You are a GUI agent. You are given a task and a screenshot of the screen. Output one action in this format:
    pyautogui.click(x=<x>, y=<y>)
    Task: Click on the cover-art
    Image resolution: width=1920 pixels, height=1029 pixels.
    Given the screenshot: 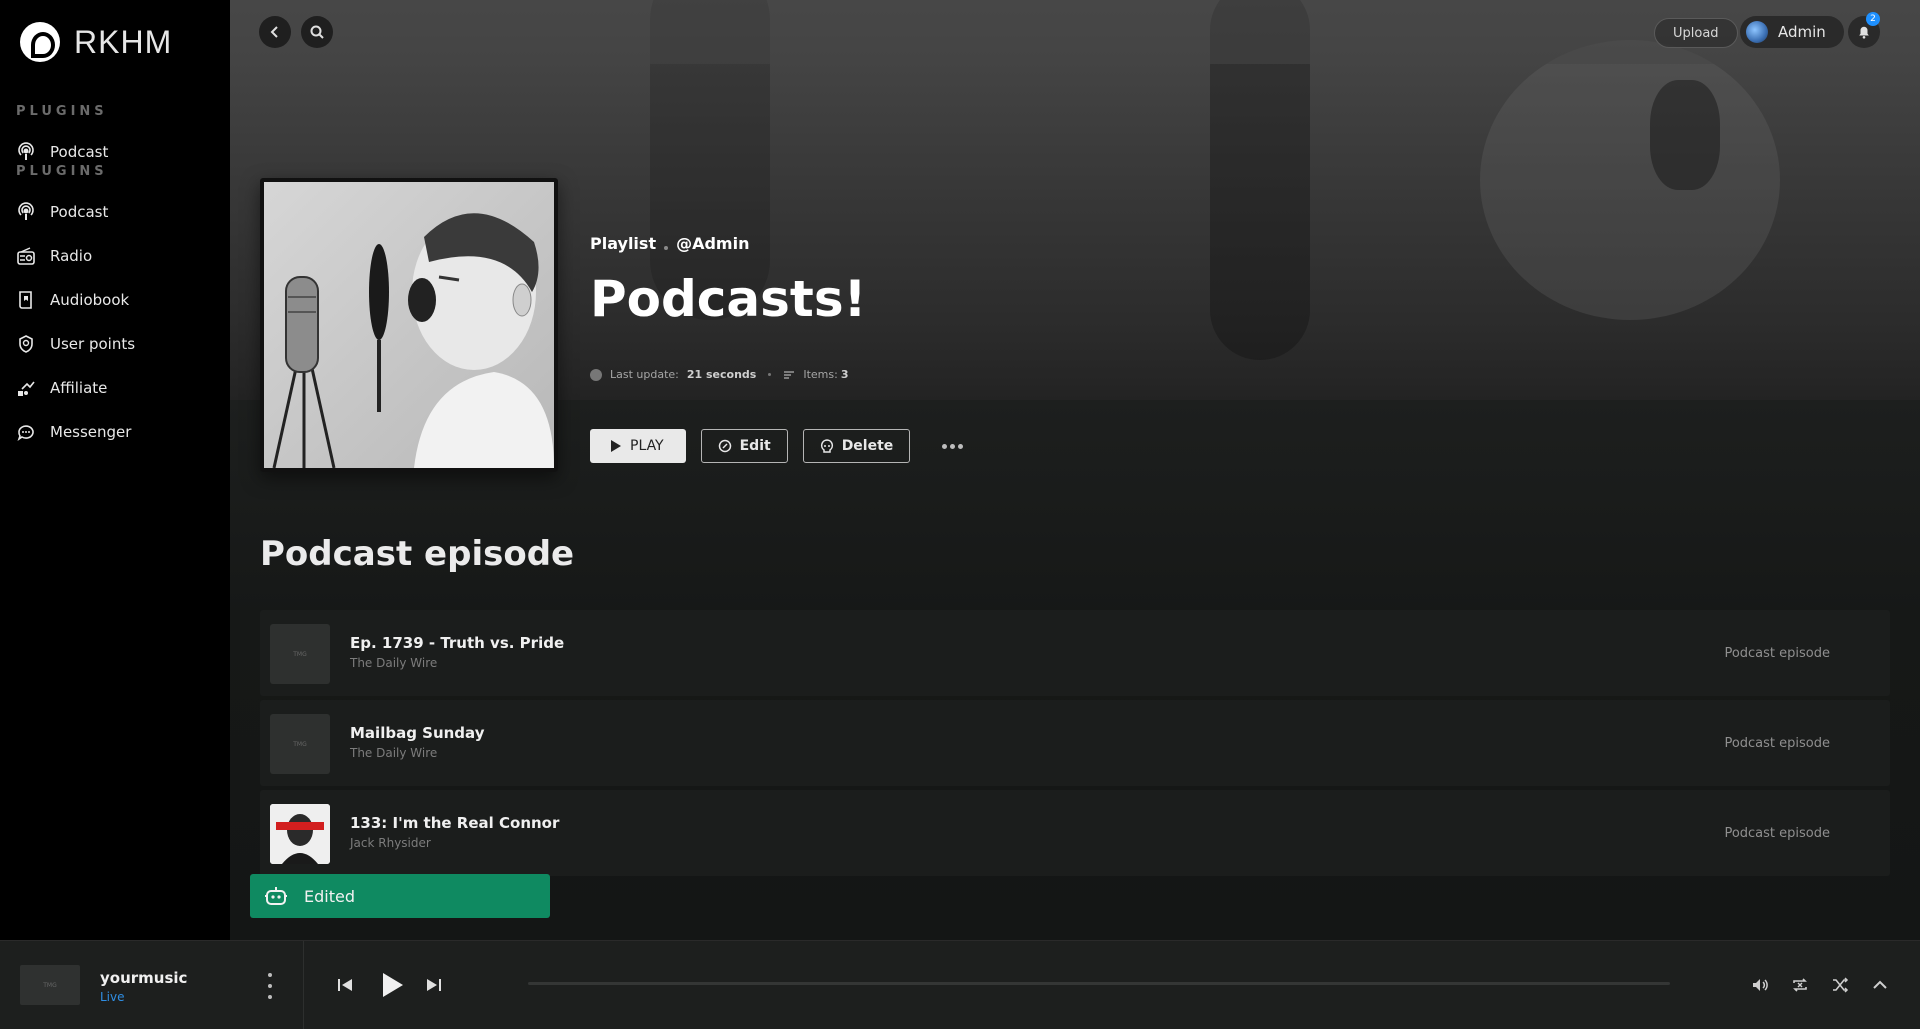 What is the action you would take?
    pyautogui.click(x=409, y=325)
    